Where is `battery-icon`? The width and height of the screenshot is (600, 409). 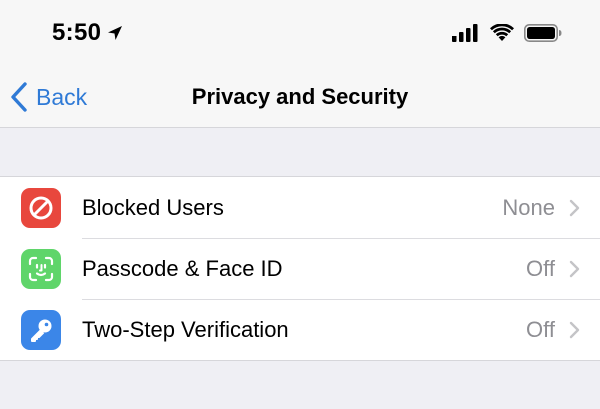 battery-icon is located at coordinates (543, 33).